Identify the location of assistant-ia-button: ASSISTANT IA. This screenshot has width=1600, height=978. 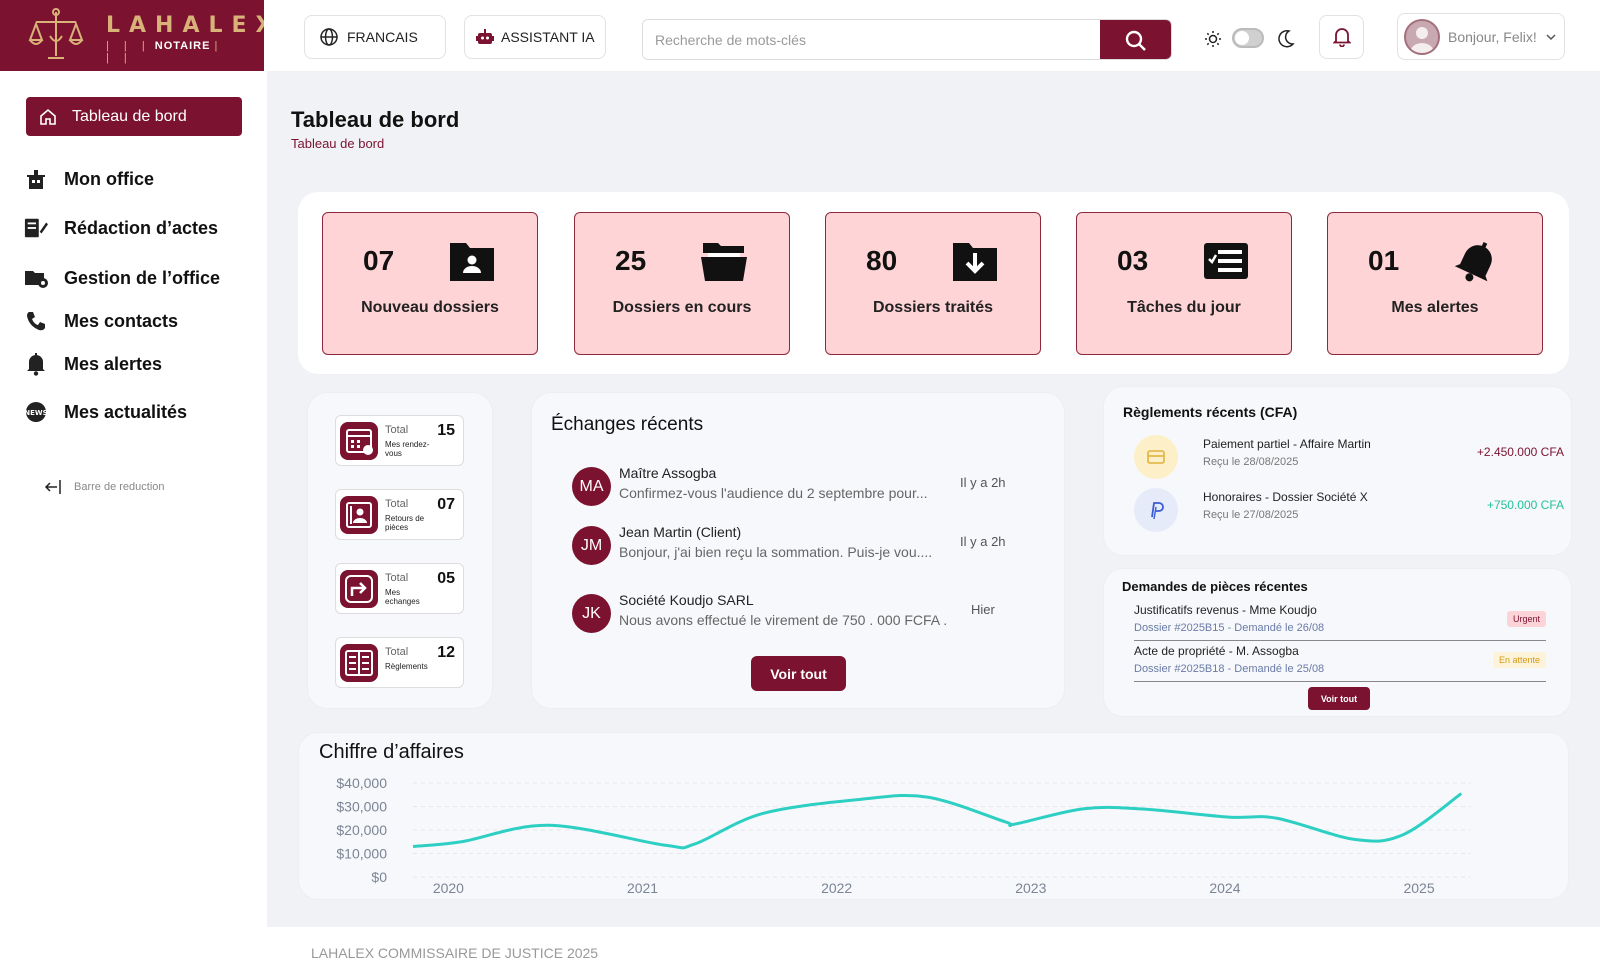
(535, 37).